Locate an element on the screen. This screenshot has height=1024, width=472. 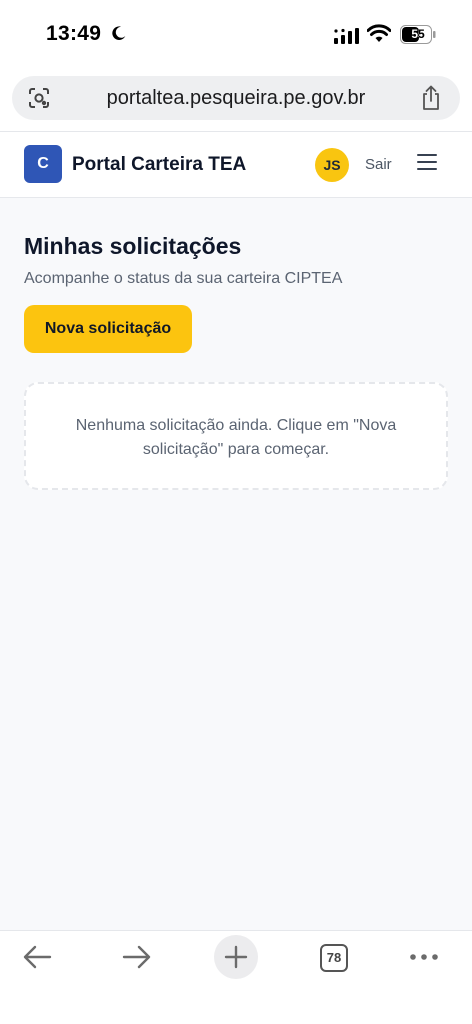
battery-level: 55 is located at coordinates (418, 34).